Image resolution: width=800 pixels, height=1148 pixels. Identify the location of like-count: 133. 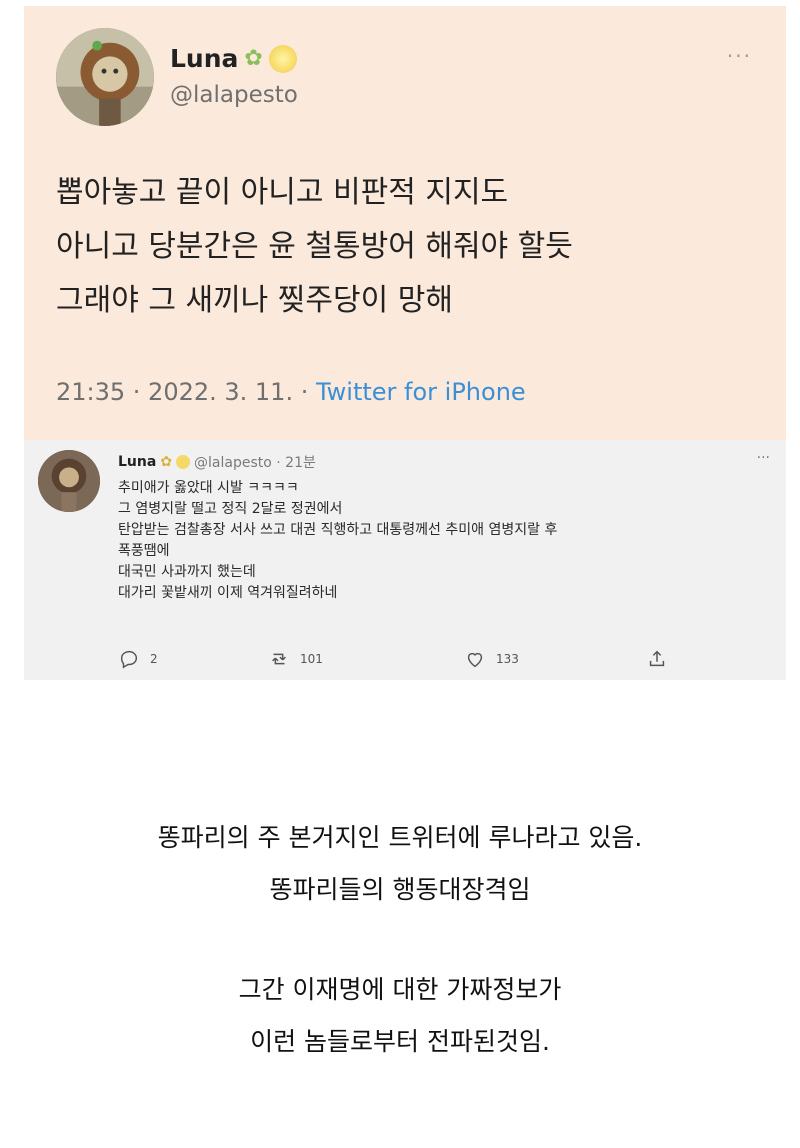
(507, 659).